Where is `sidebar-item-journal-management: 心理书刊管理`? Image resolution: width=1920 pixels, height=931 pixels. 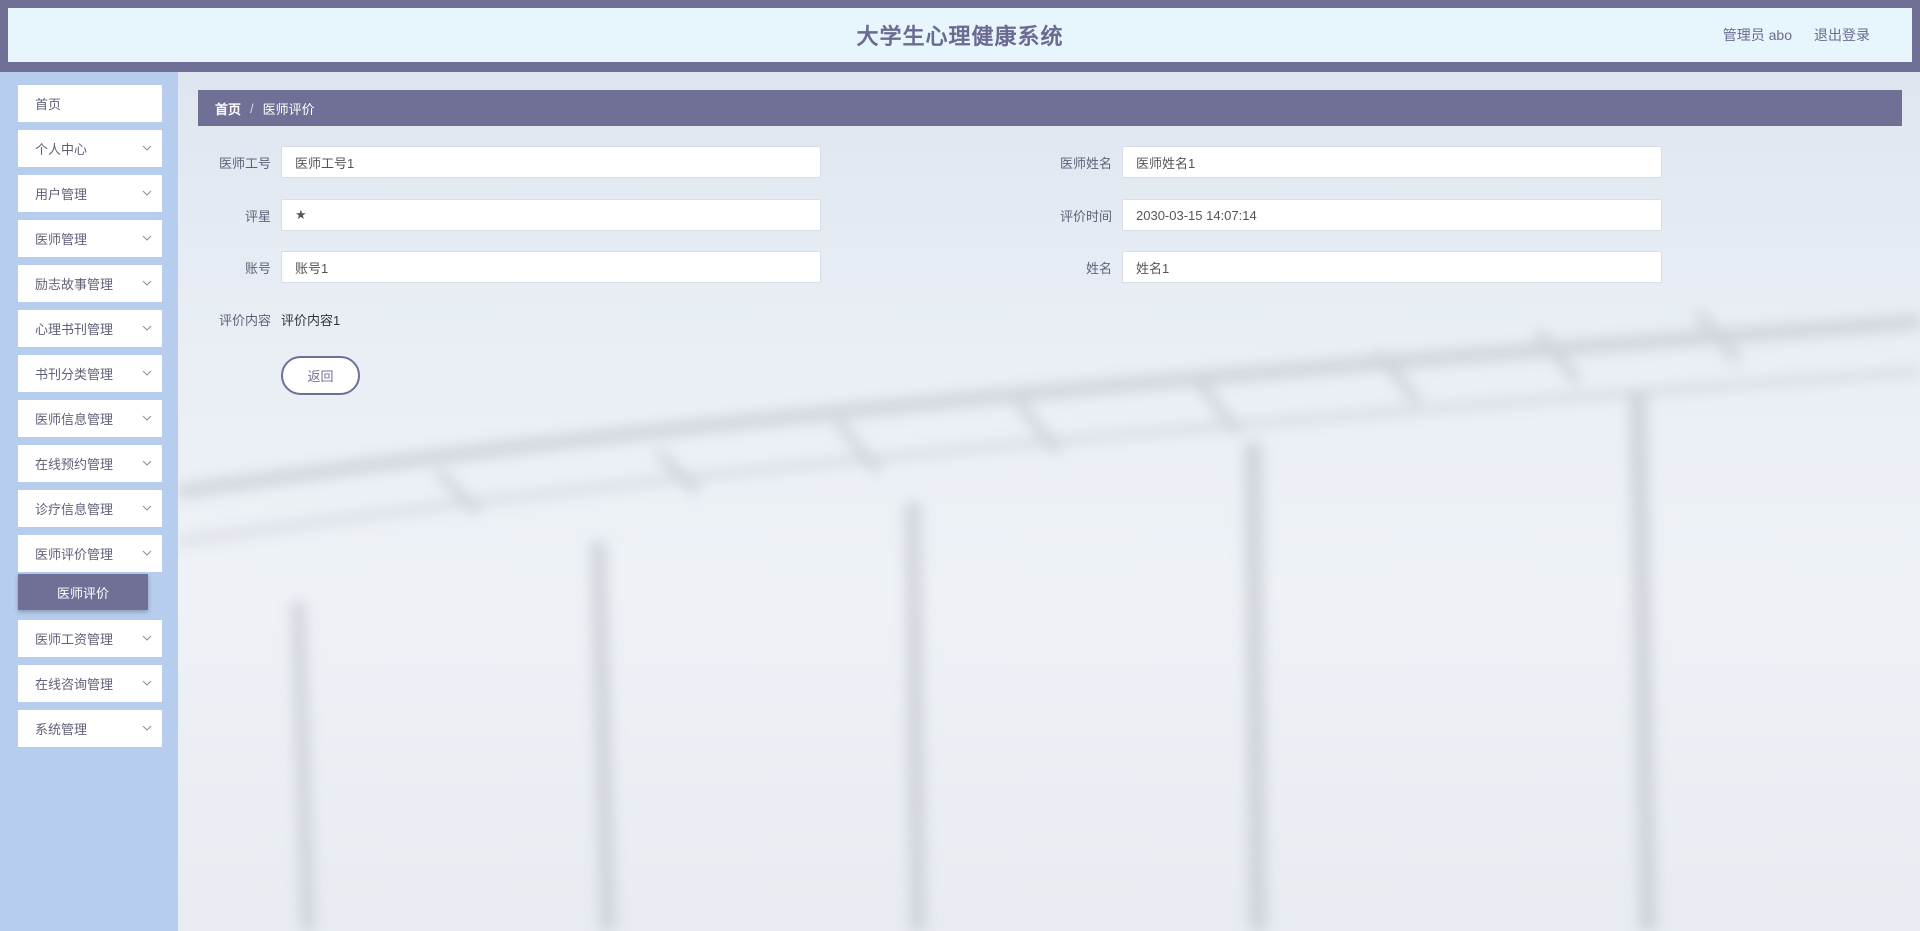
sidebar-item-journal-management: 心理书刊管理 is located at coordinates (90, 328).